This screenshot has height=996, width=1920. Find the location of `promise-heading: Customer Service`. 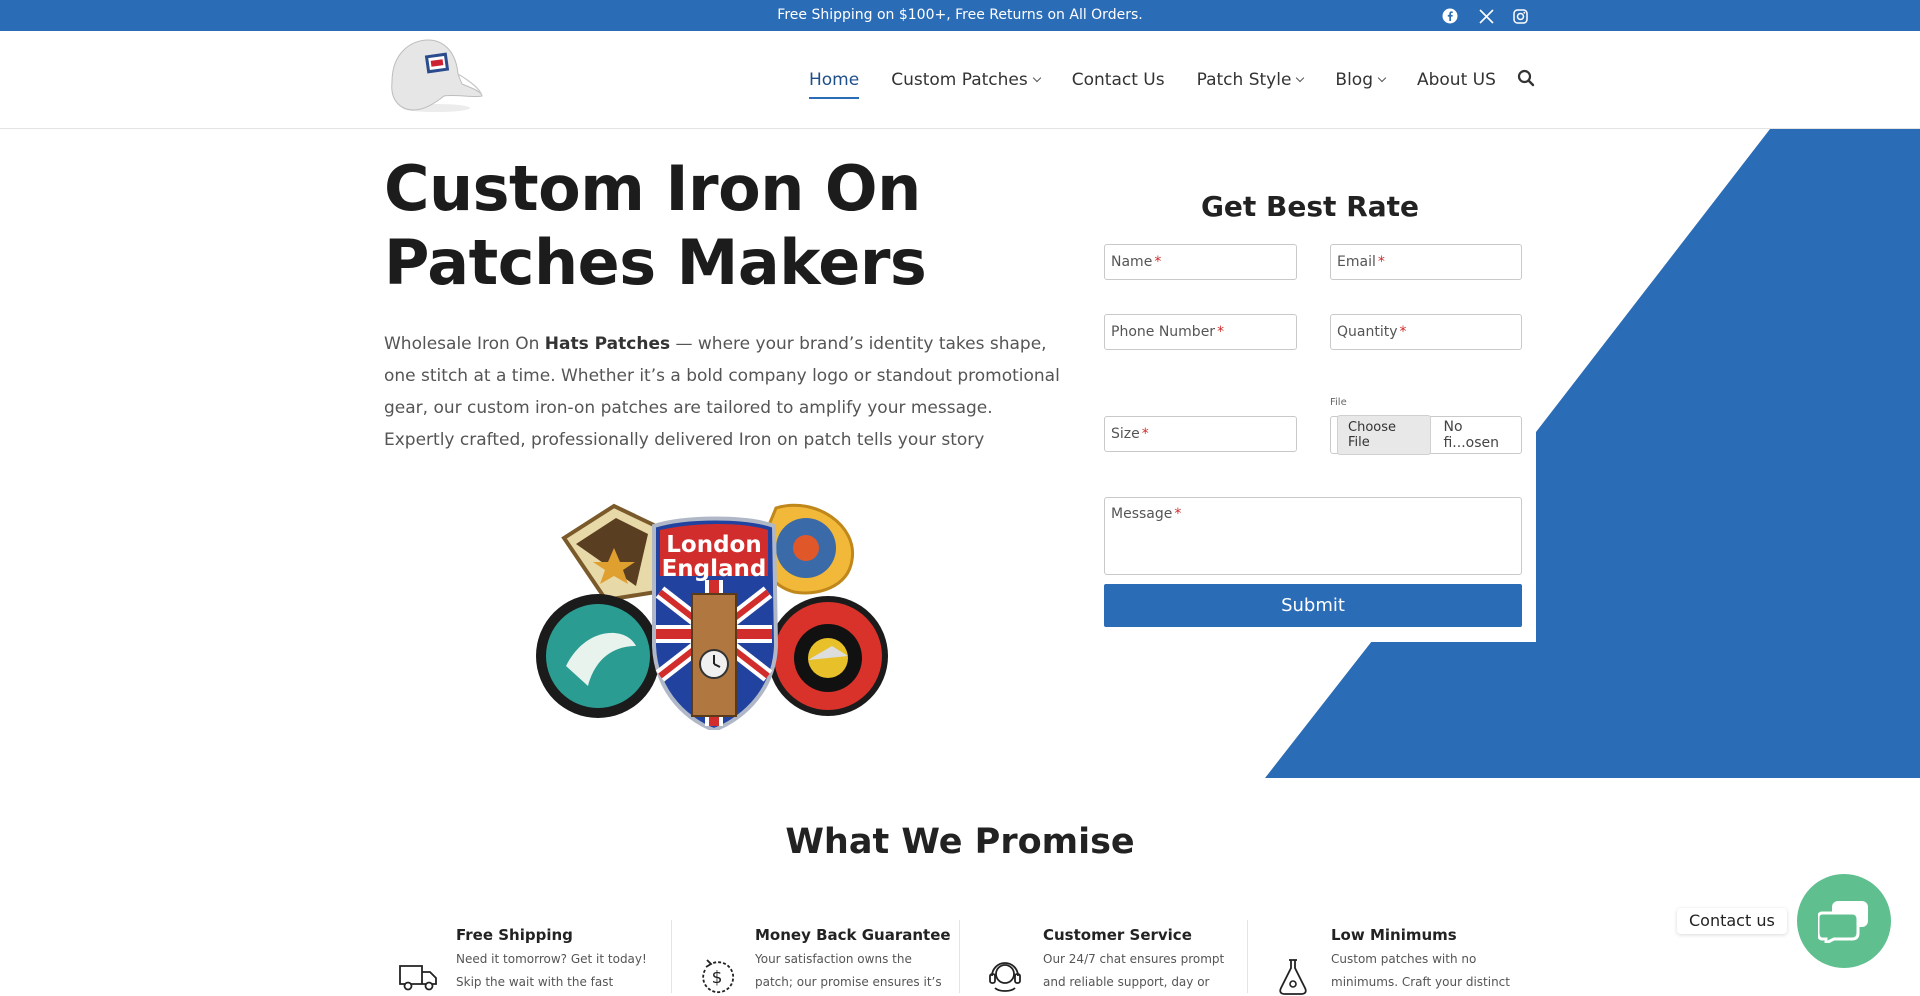

promise-heading: Customer Service is located at coordinates (1117, 935).